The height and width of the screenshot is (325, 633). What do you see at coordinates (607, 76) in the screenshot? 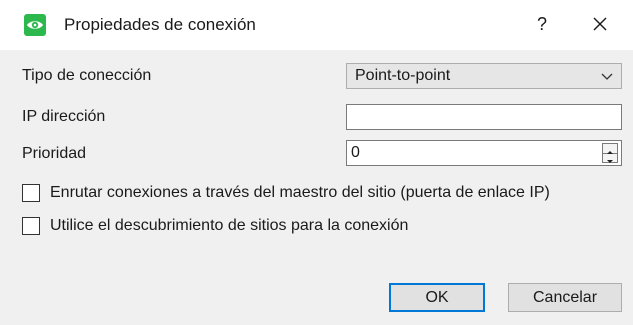
I see `chevron-down-icon` at bounding box center [607, 76].